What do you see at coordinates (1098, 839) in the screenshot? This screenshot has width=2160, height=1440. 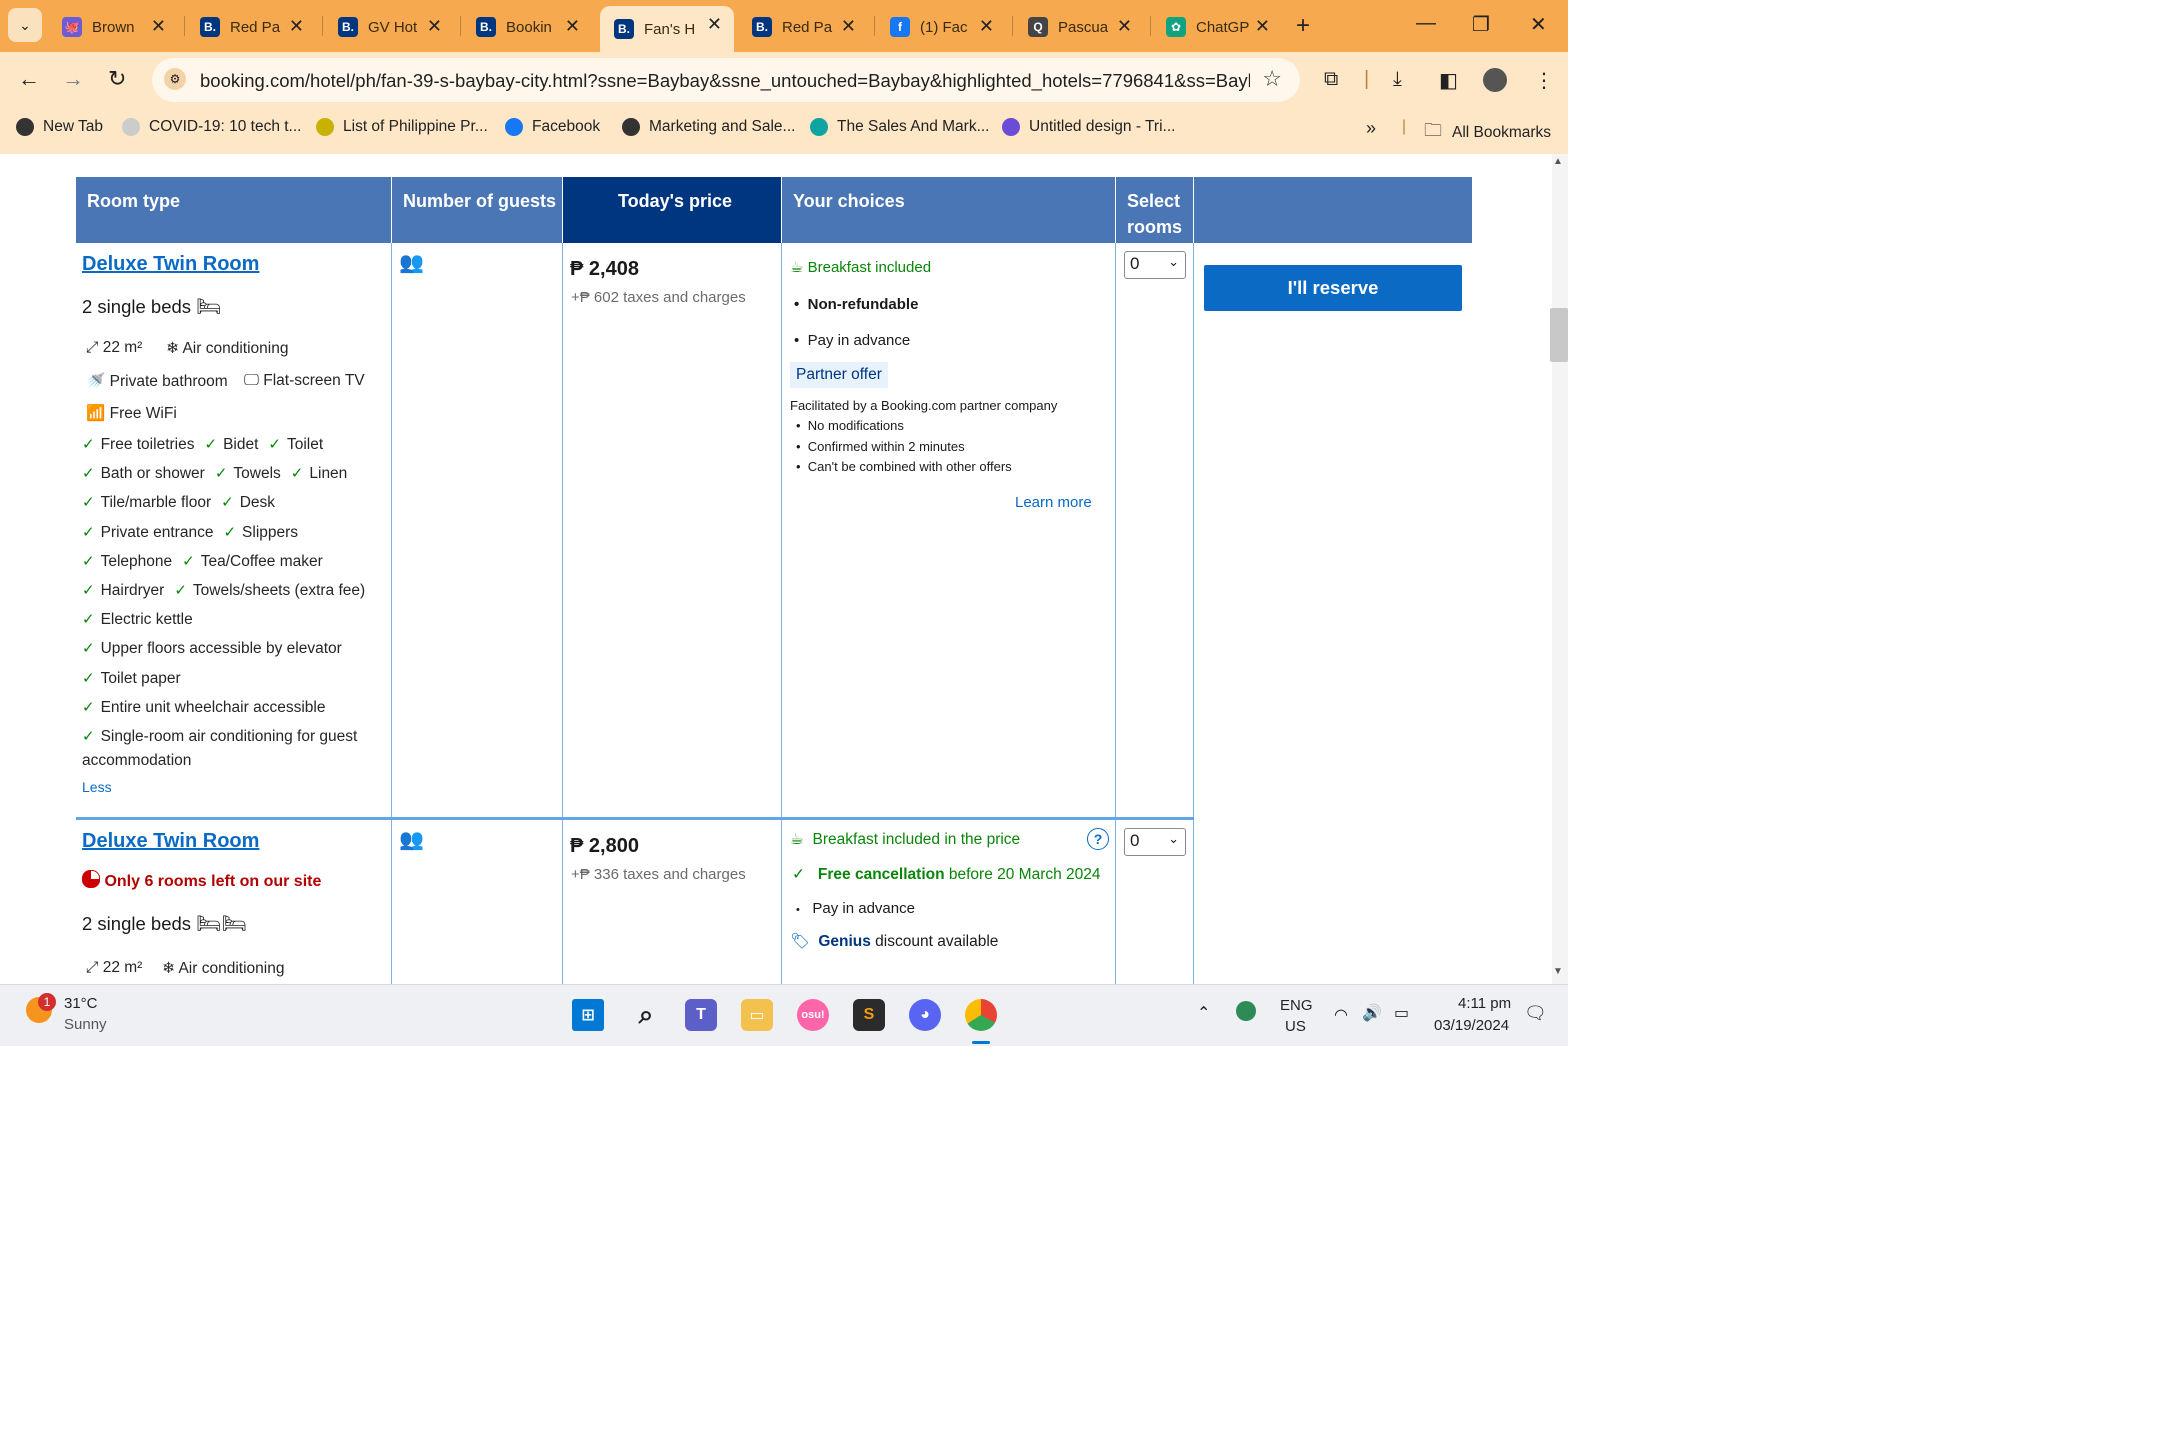 I see `help-icon: ?` at bounding box center [1098, 839].